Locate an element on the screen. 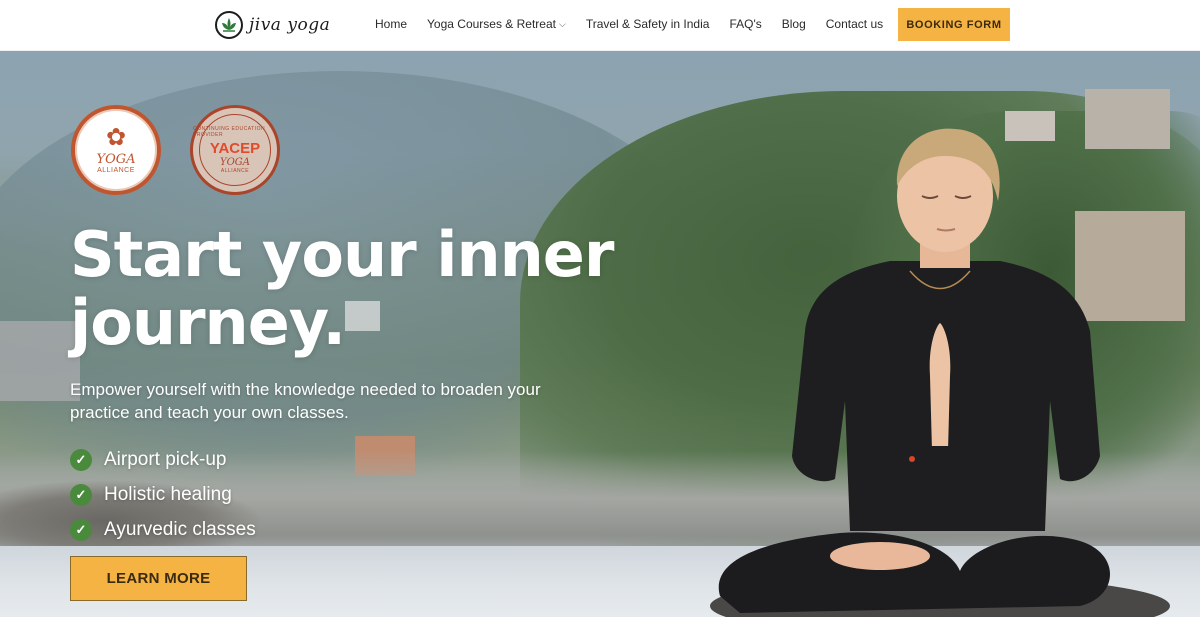  yoga-alliance-badge: ✿ YOGA ALLIANCE is located at coordinates (116, 150).